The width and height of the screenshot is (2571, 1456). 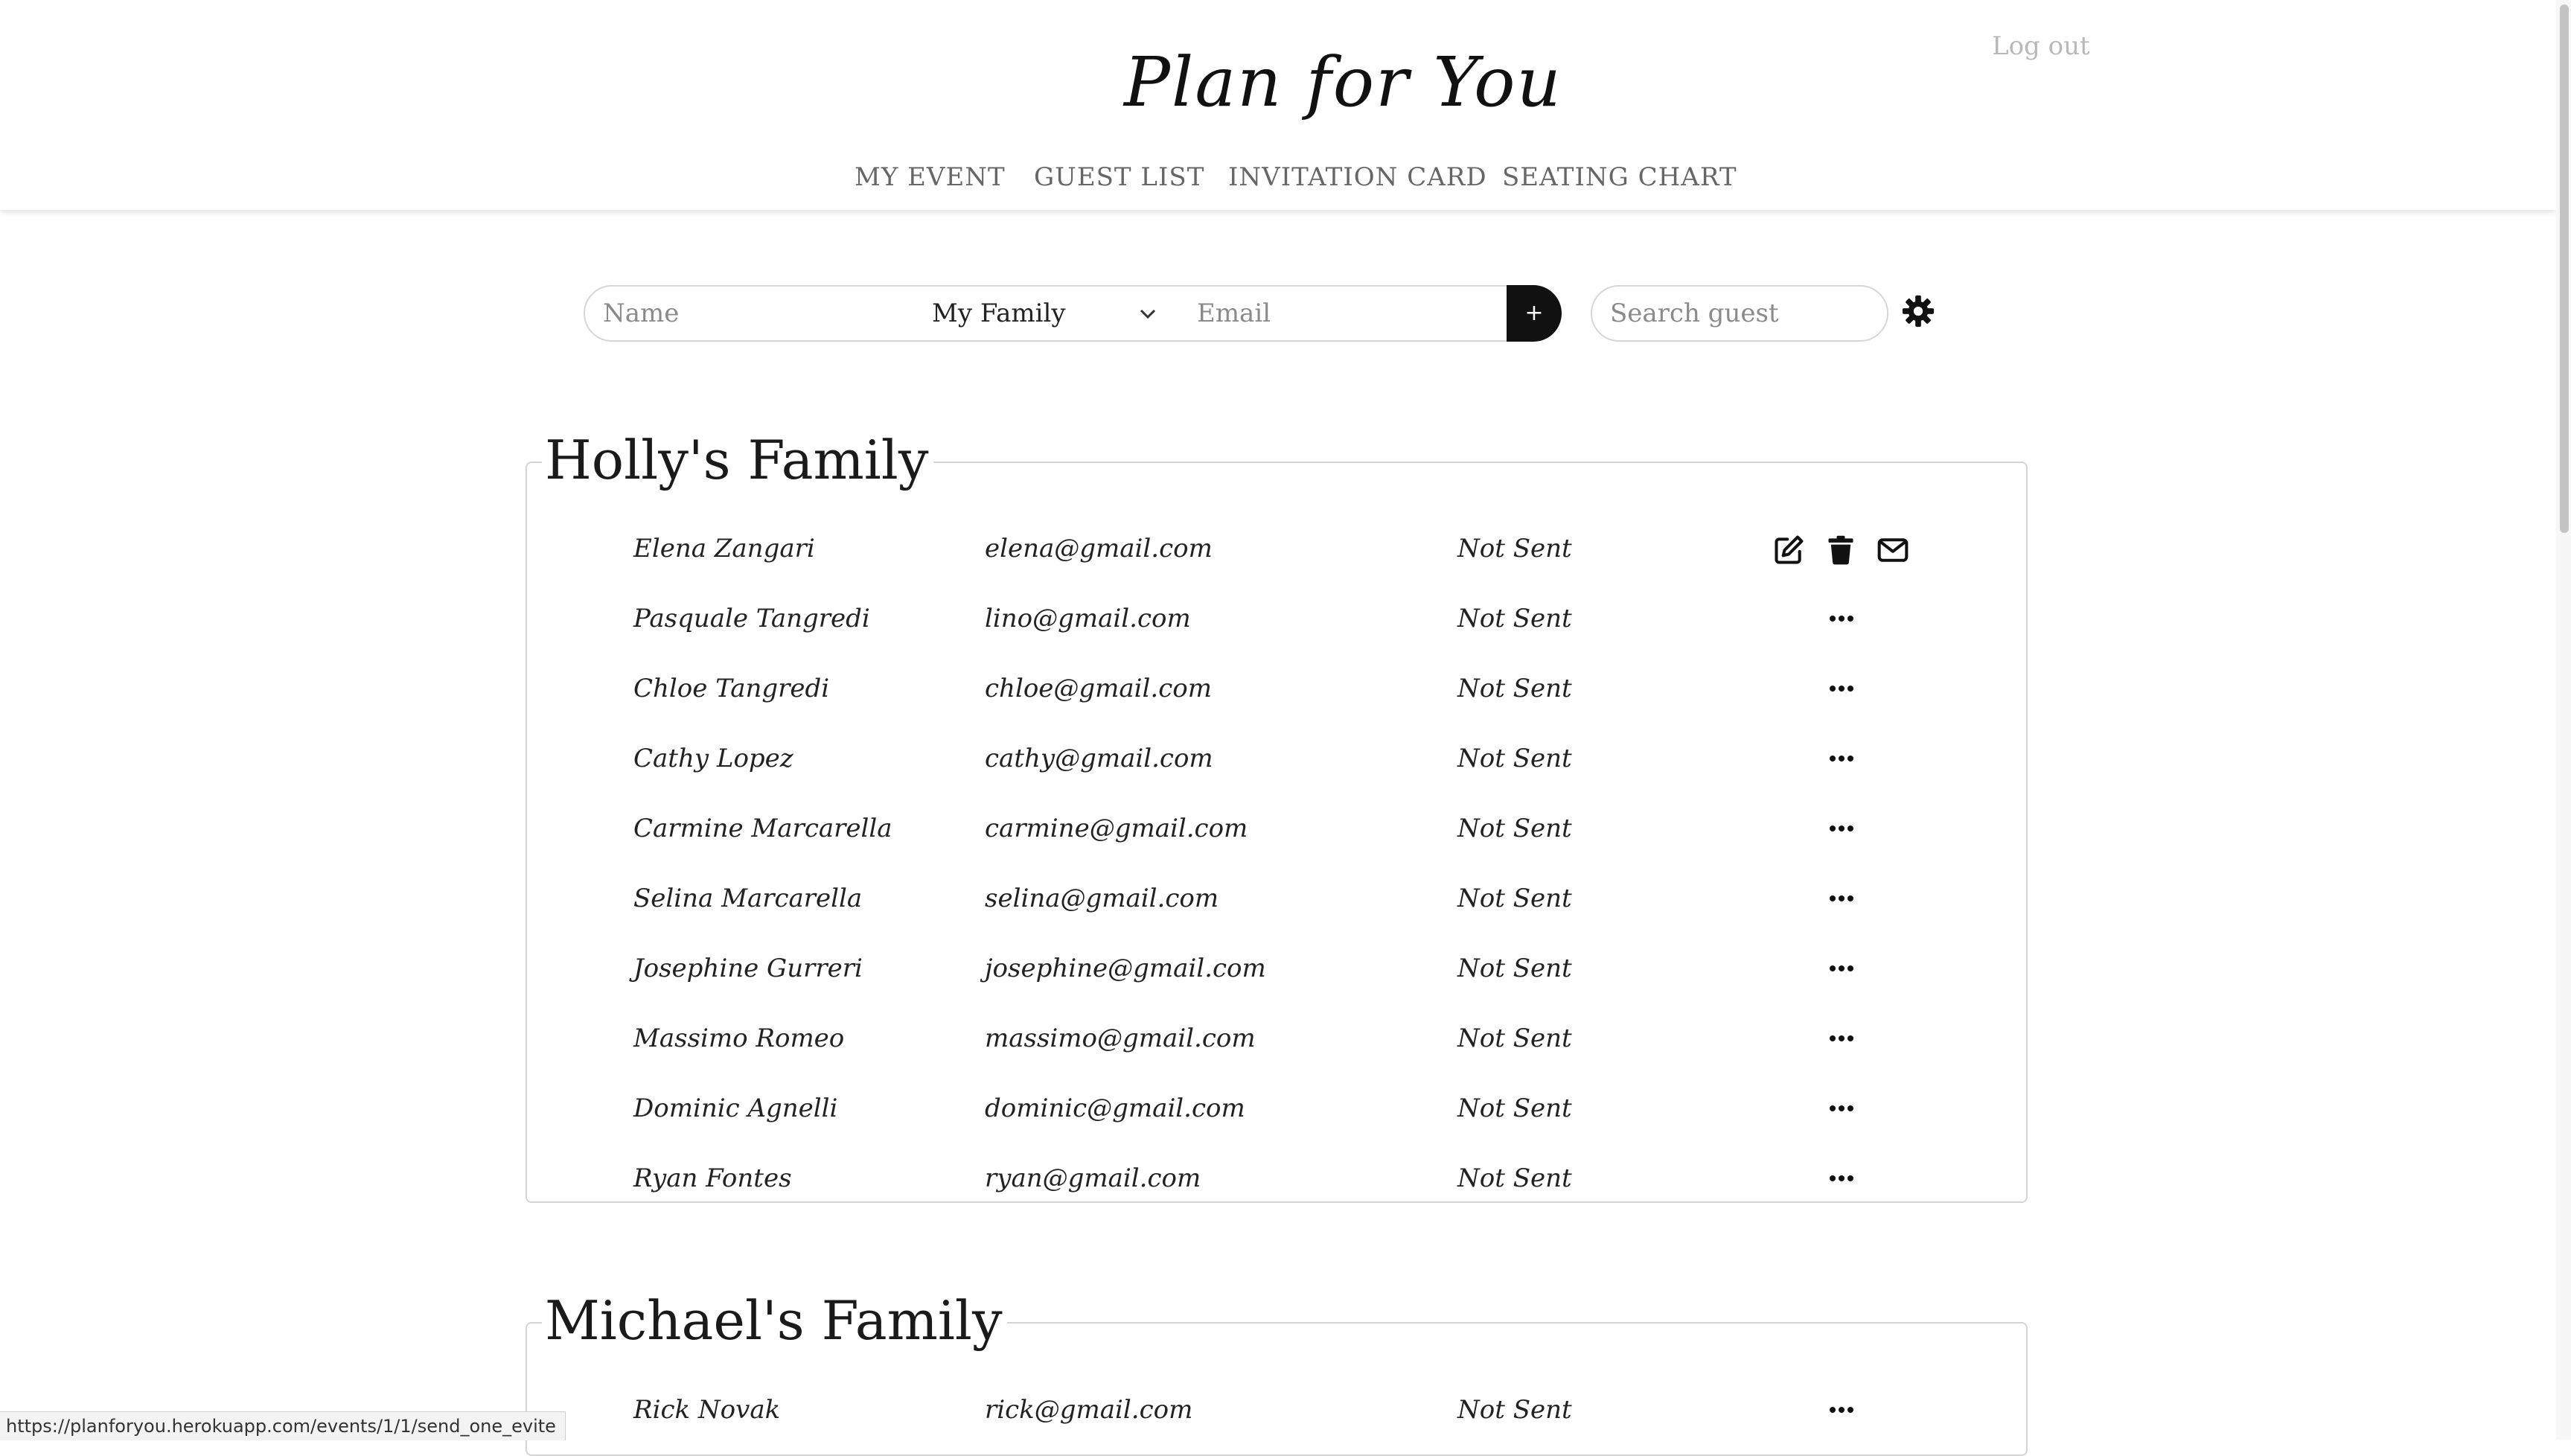 What do you see at coordinates (748, 968) in the screenshot?
I see `guest-name: Josephine Gurreri` at bounding box center [748, 968].